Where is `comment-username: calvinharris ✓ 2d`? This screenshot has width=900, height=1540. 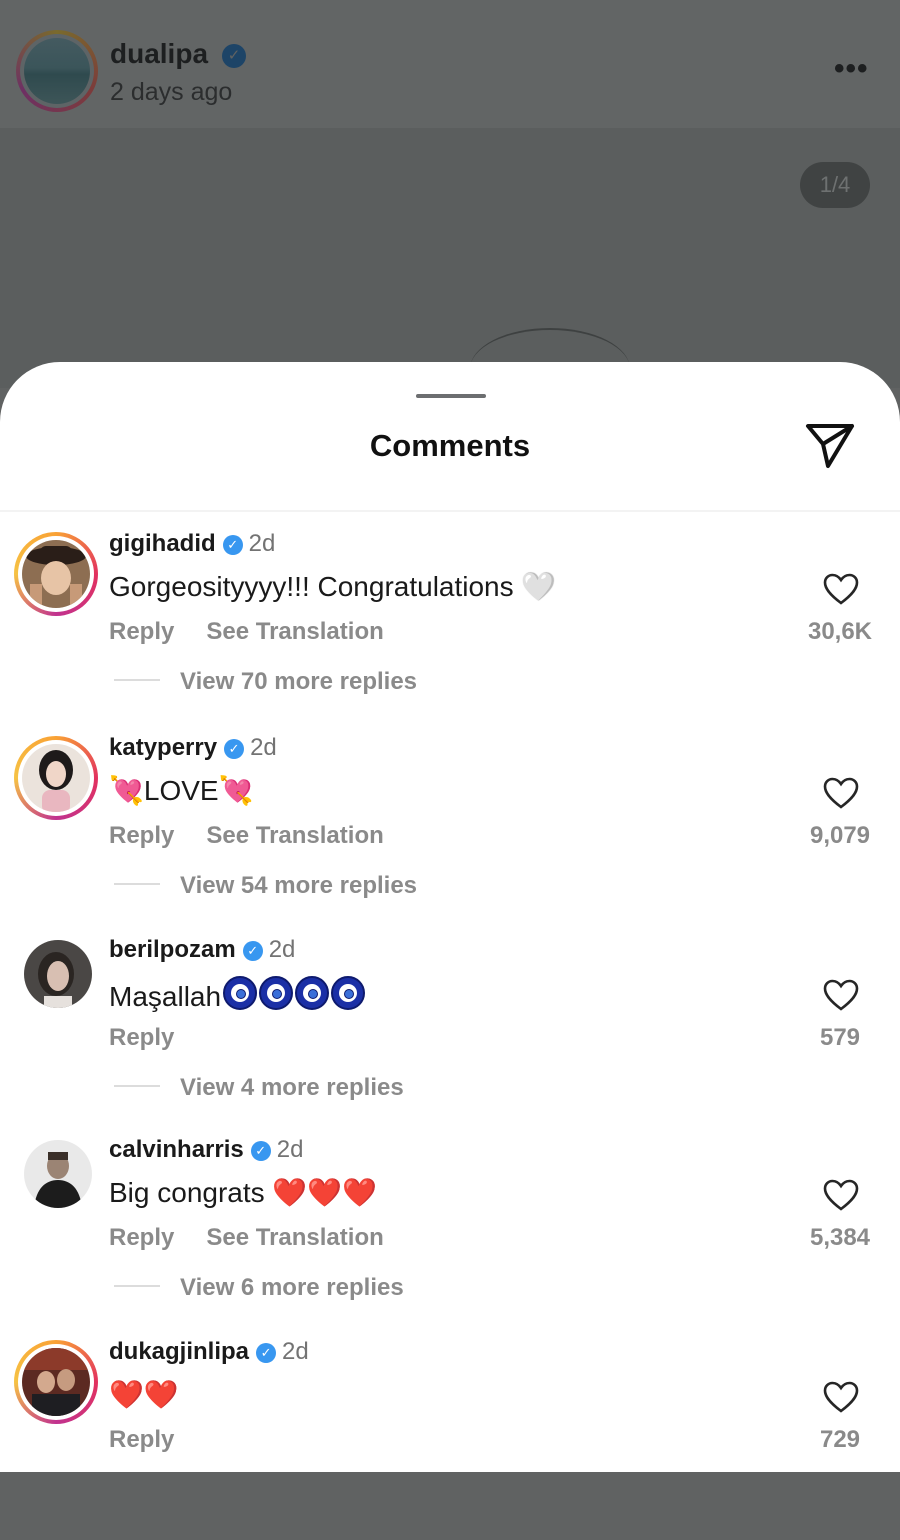 comment-username: calvinharris ✓ 2d is located at coordinates (206, 1150).